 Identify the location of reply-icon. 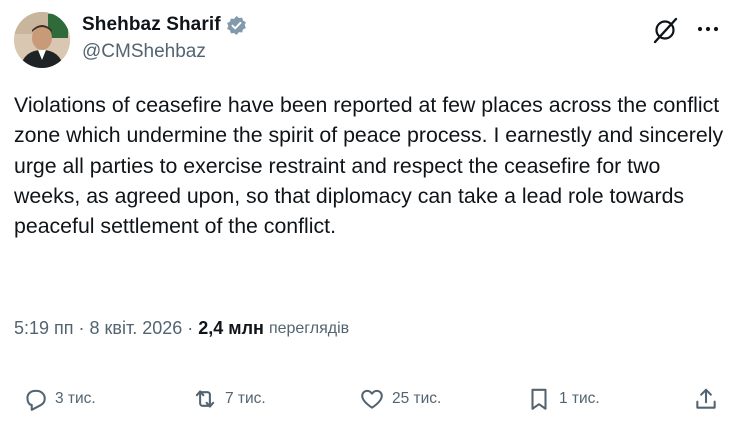
(36, 400).